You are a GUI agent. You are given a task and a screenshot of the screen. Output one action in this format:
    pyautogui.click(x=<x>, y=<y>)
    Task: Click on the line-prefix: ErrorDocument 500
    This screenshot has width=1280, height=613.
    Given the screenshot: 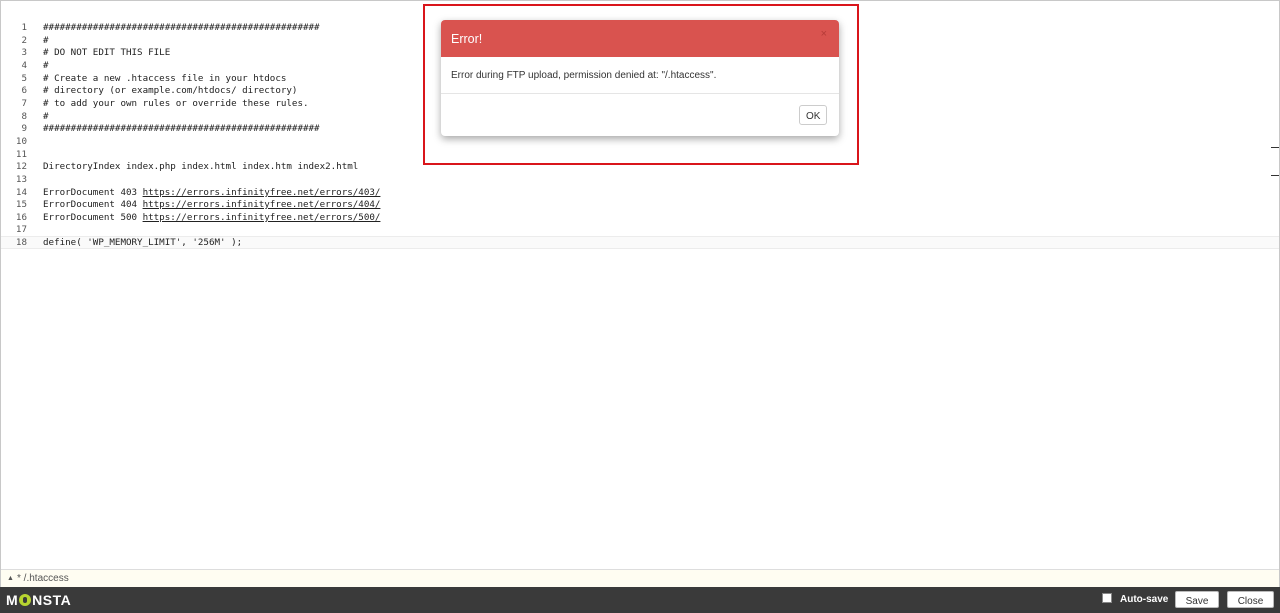 What is the action you would take?
    pyautogui.click(x=93, y=217)
    